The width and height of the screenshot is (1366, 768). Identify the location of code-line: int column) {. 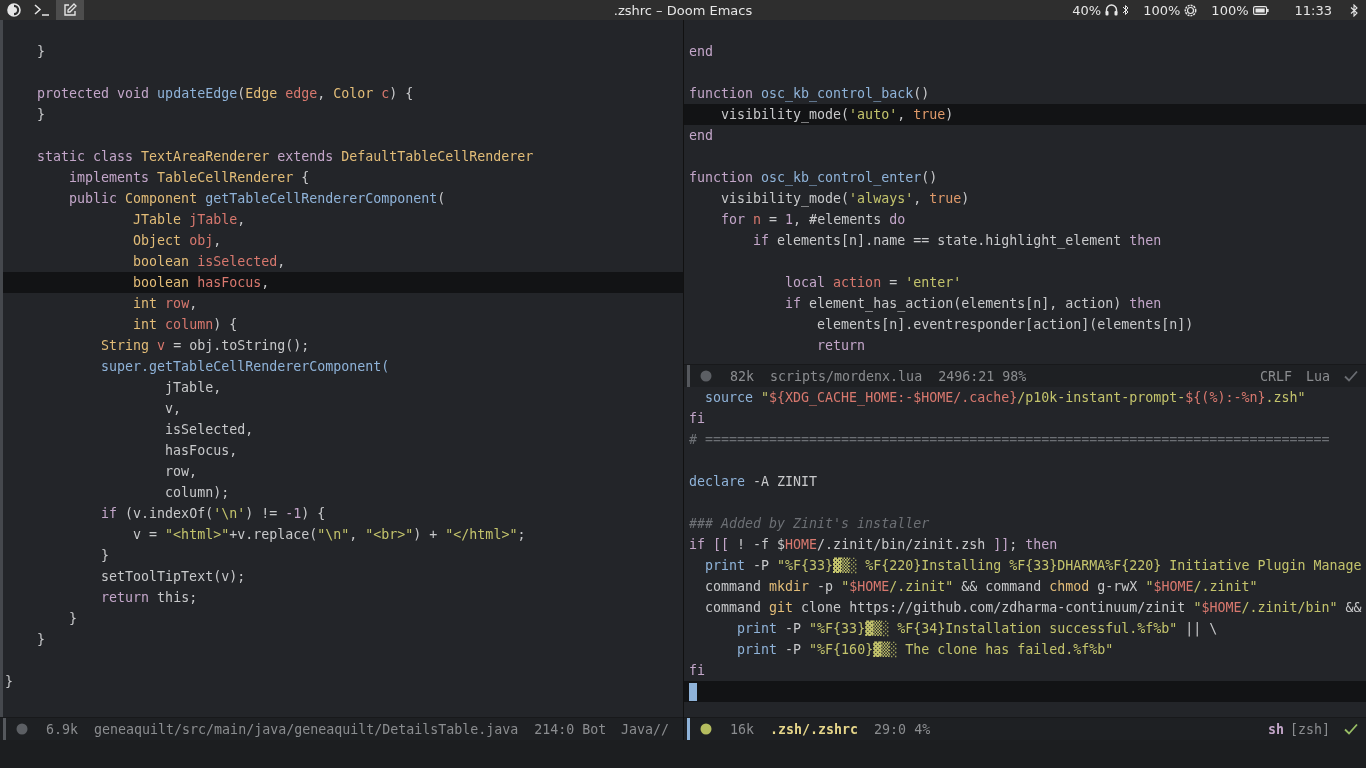
(185, 325).